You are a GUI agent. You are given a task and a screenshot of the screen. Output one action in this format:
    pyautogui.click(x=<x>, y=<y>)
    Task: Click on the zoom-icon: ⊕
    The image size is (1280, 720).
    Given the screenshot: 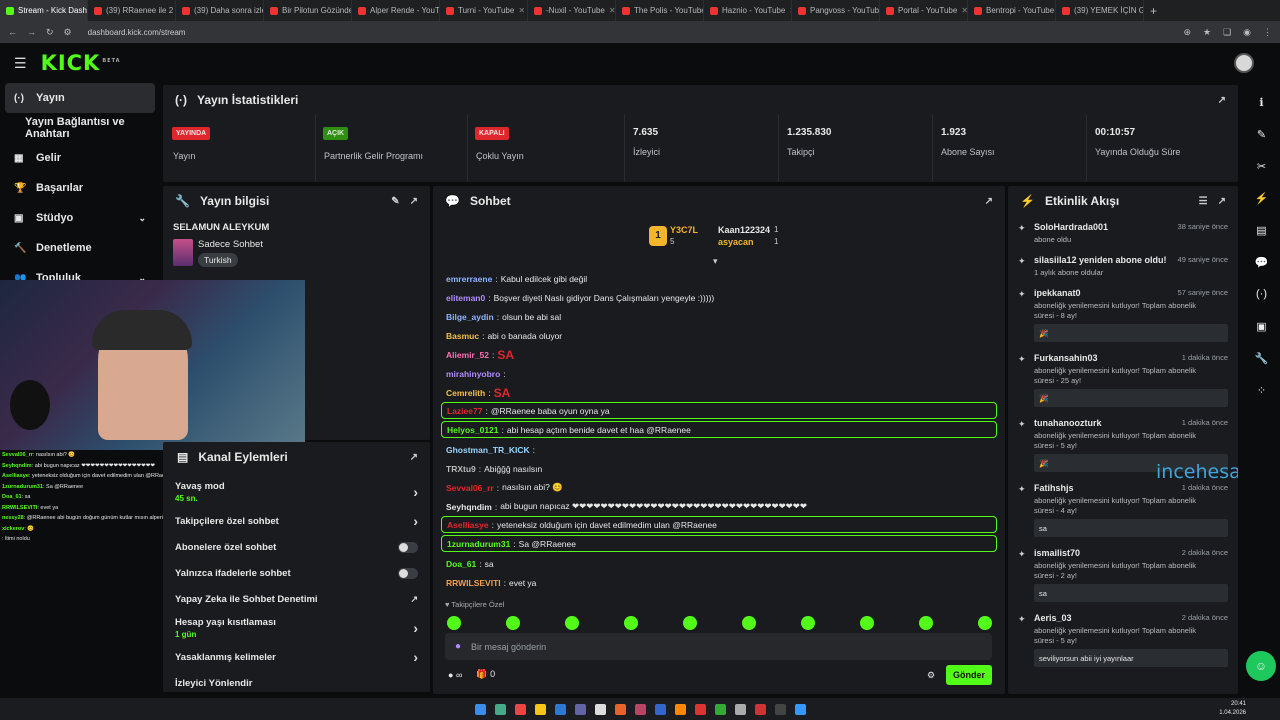 What is the action you would take?
    pyautogui.click(x=1187, y=32)
    